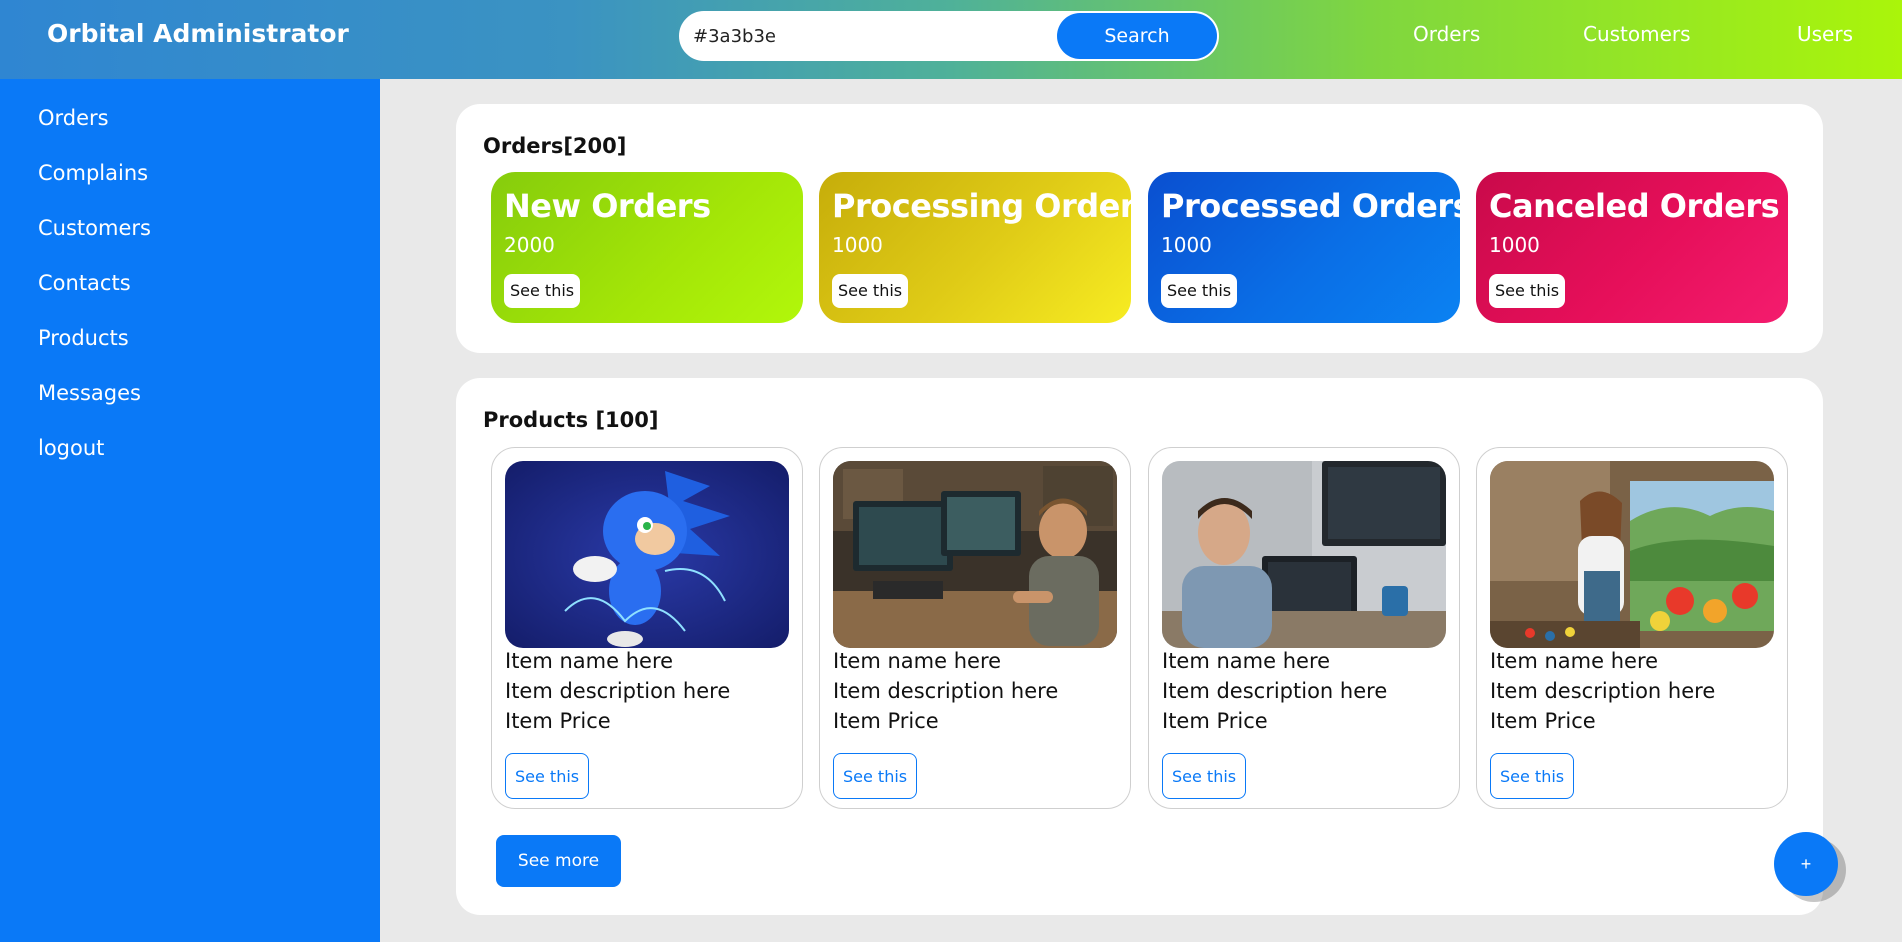 This screenshot has height=942, width=1902. What do you see at coordinates (71, 448) in the screenshot?
I see `sidebar-item-logout: logout` at bounding box center [71, 448].